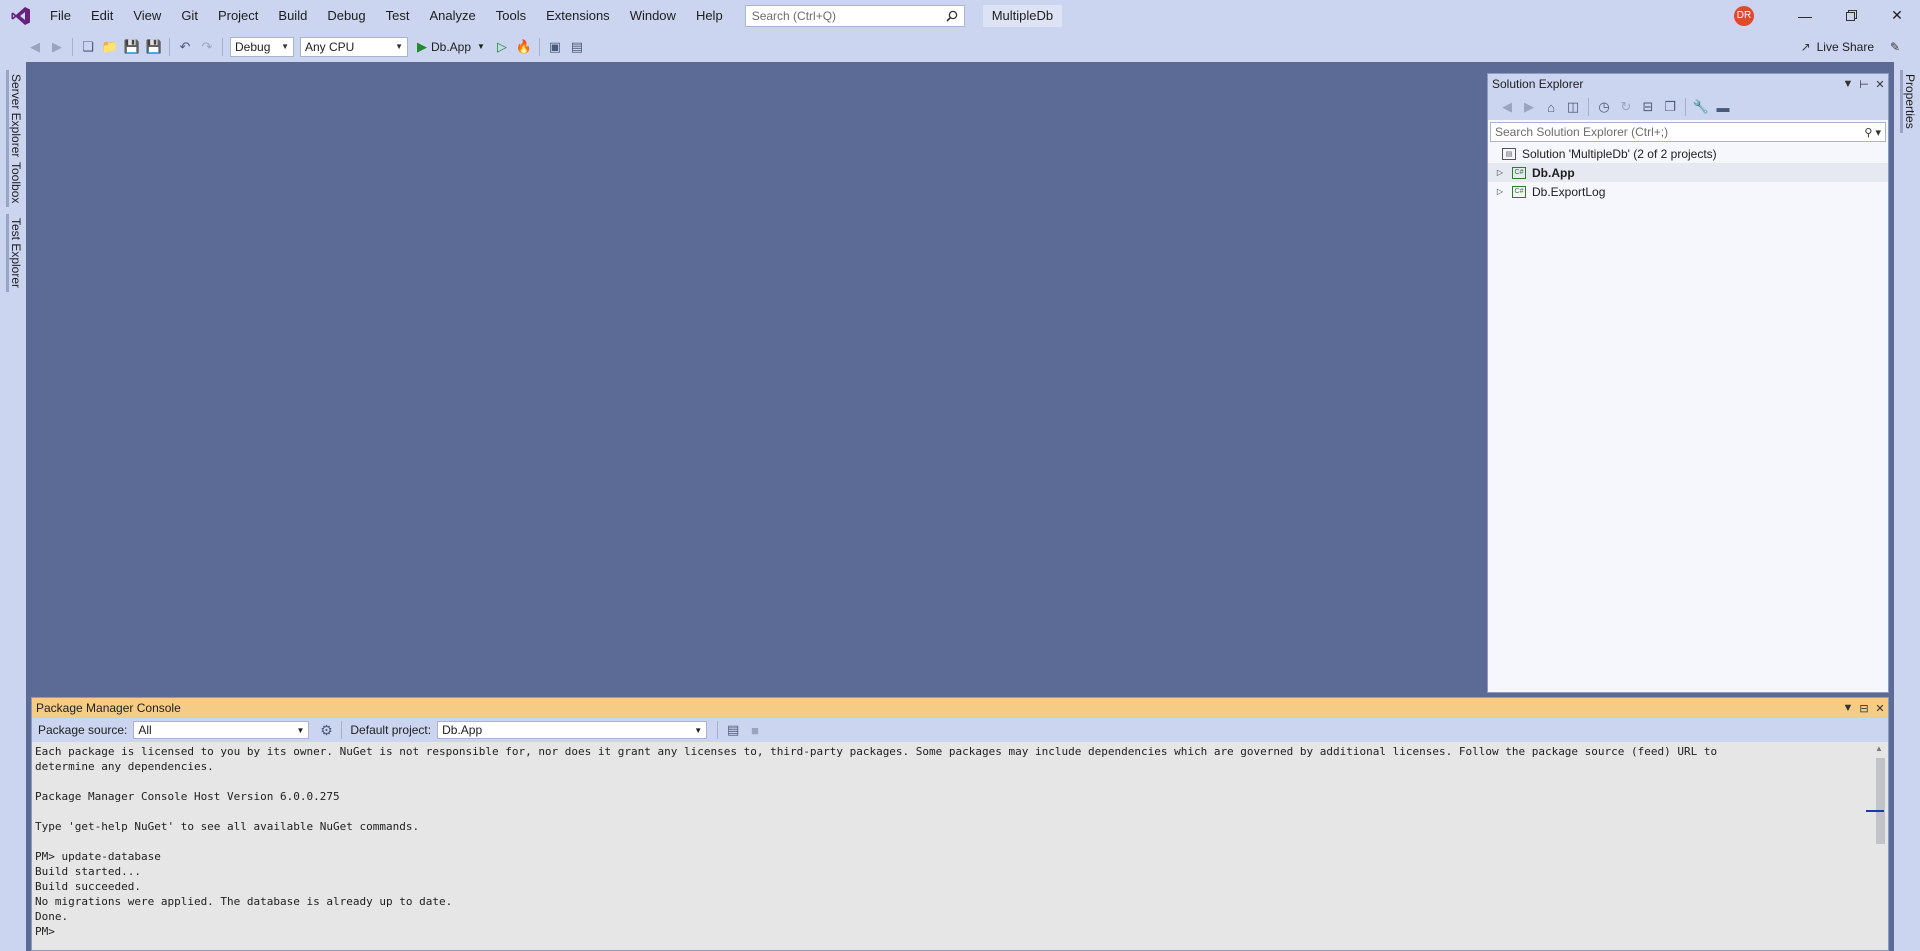 This screenshot has width=1920, height=951. I want to click on visual-studio-logo-icon, so click(21, 15).